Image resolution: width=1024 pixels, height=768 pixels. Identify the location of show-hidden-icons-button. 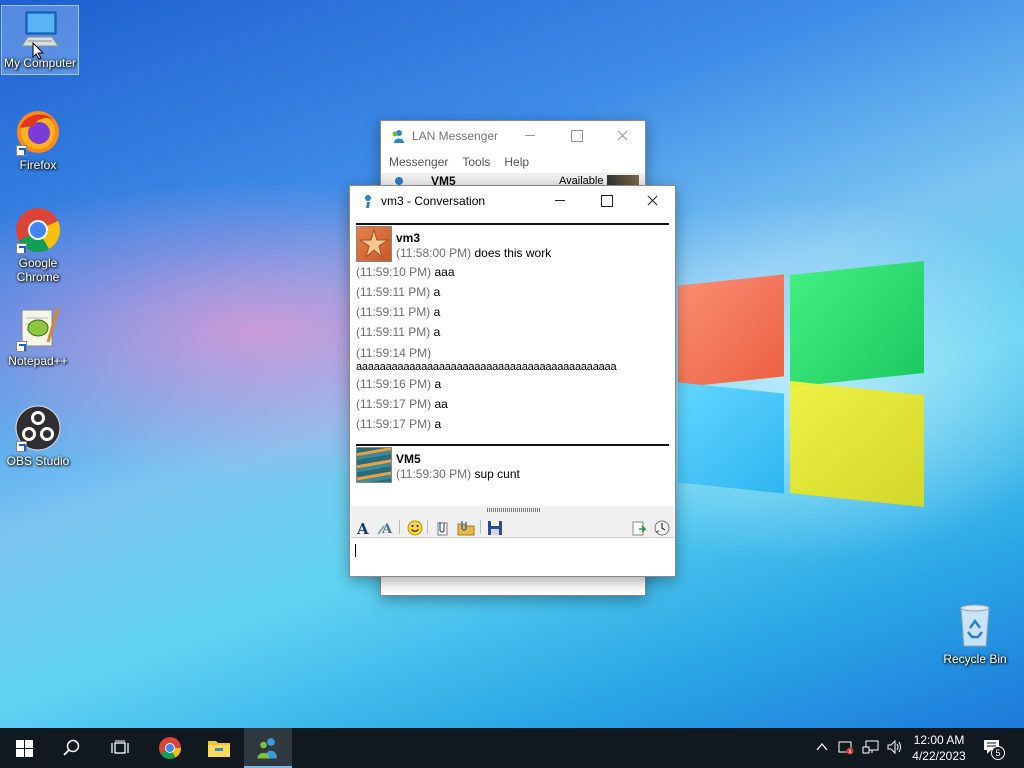
(822, 748).